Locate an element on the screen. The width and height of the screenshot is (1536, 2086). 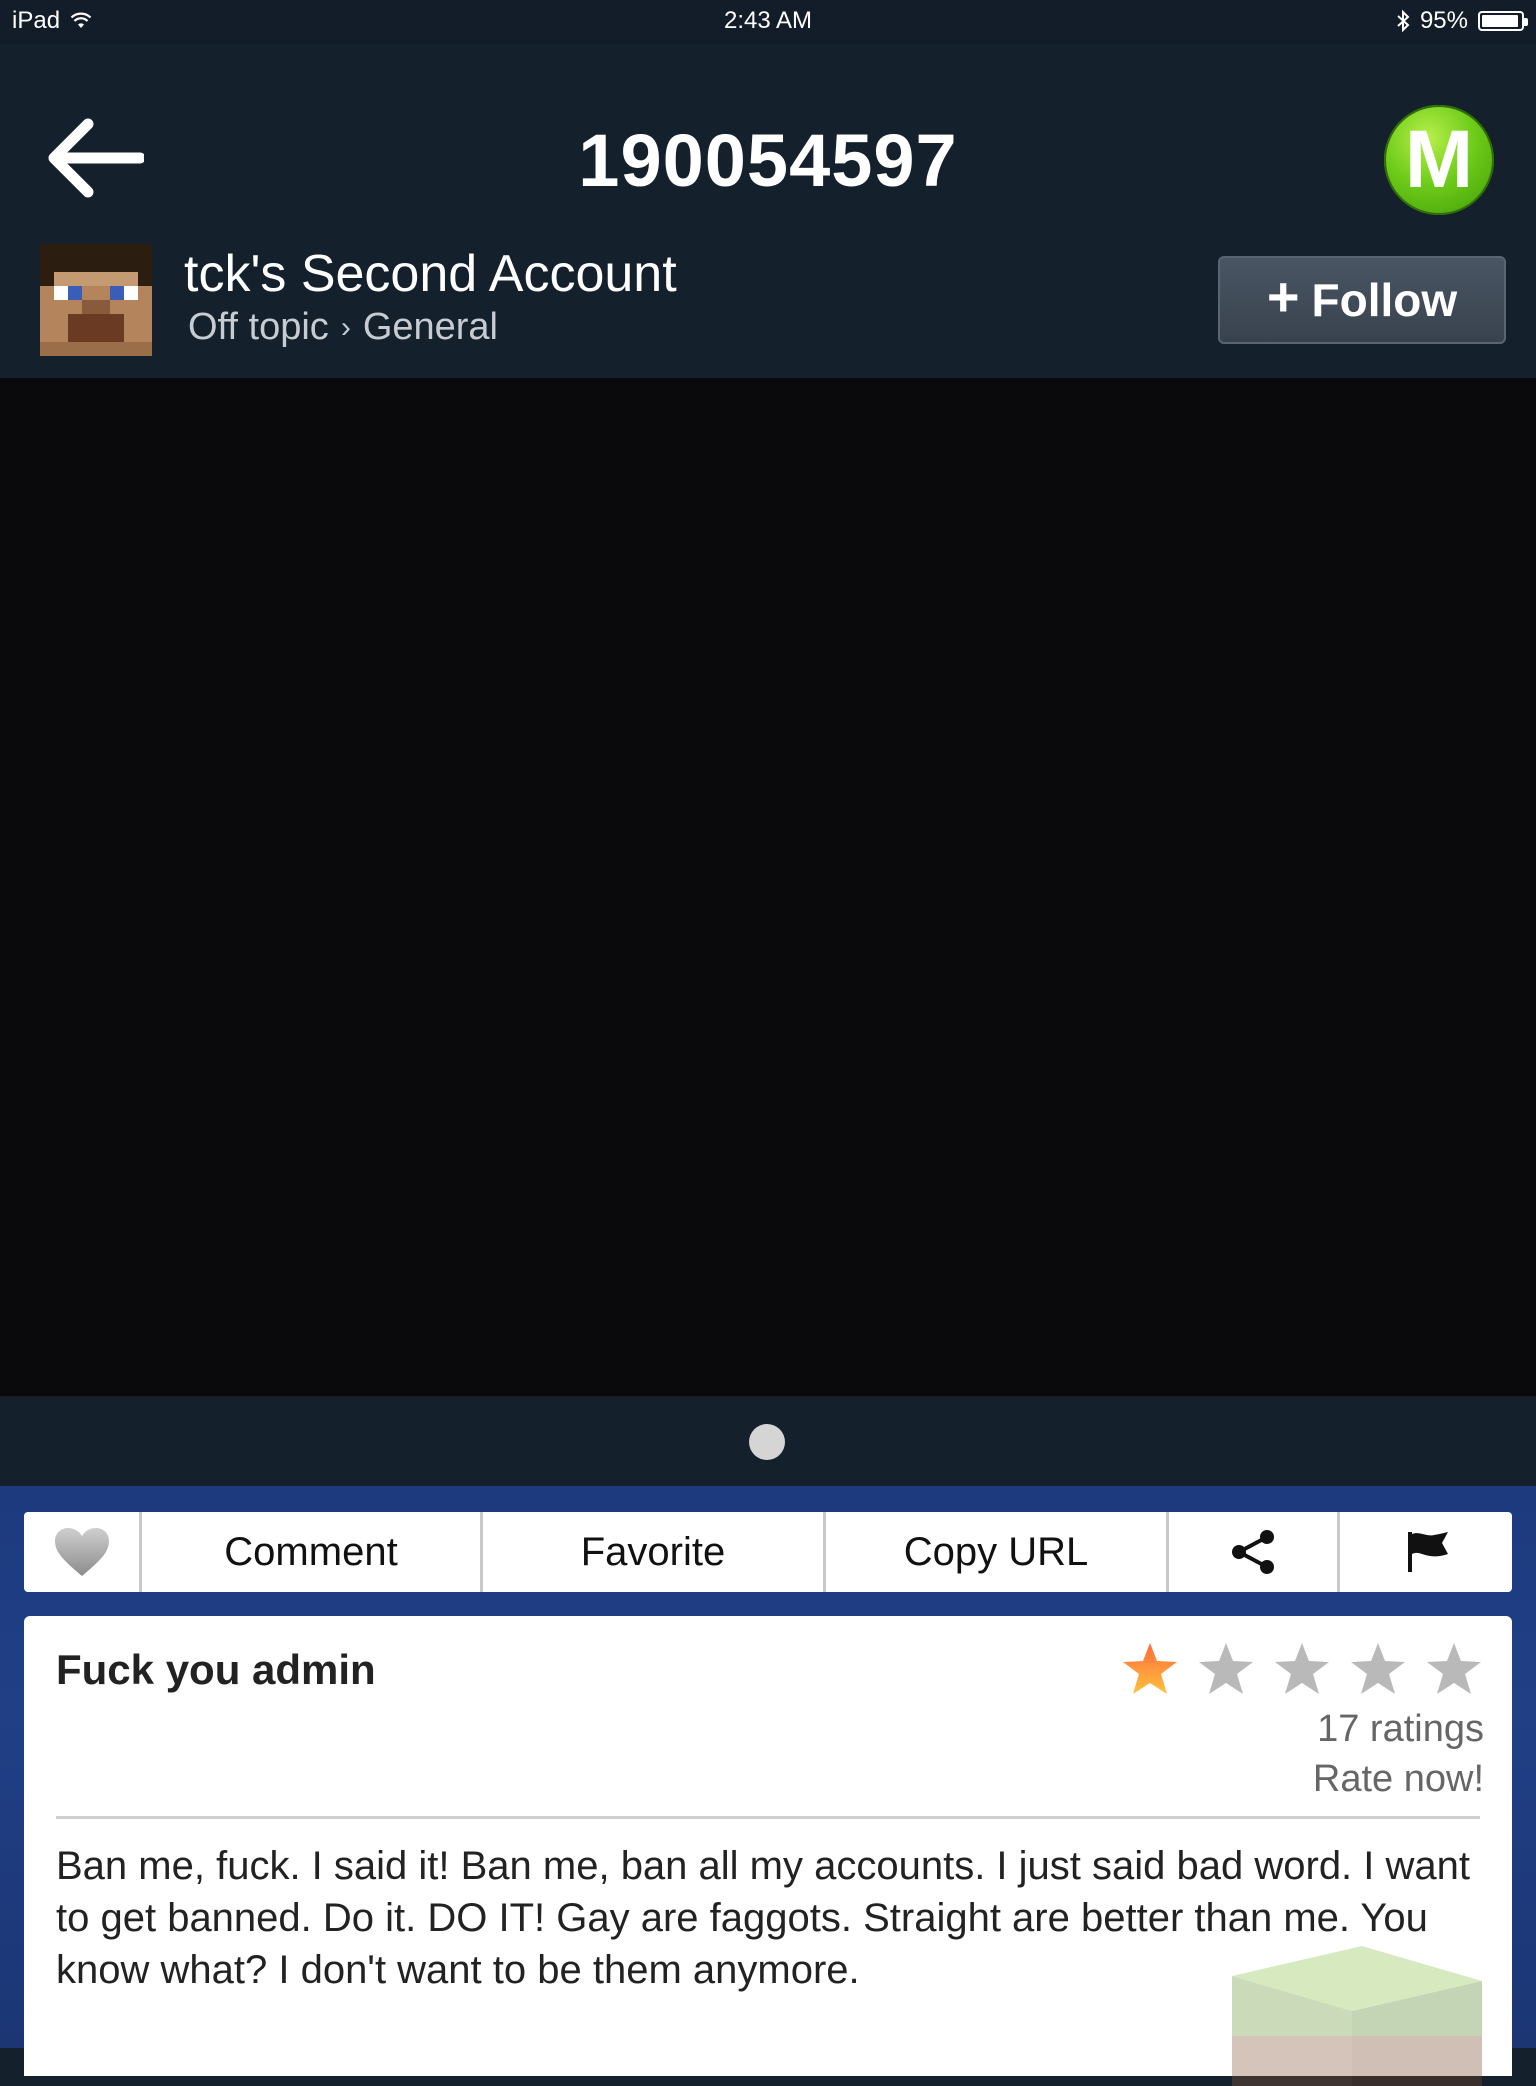
battery-percent: 95% is located at coordinates (1443, 20).